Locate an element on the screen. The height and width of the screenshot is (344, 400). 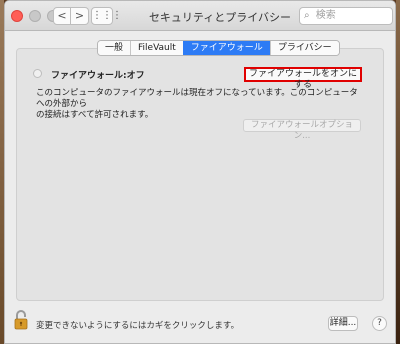
desktop-wallpaper-right is located at coordinates (398, 172).